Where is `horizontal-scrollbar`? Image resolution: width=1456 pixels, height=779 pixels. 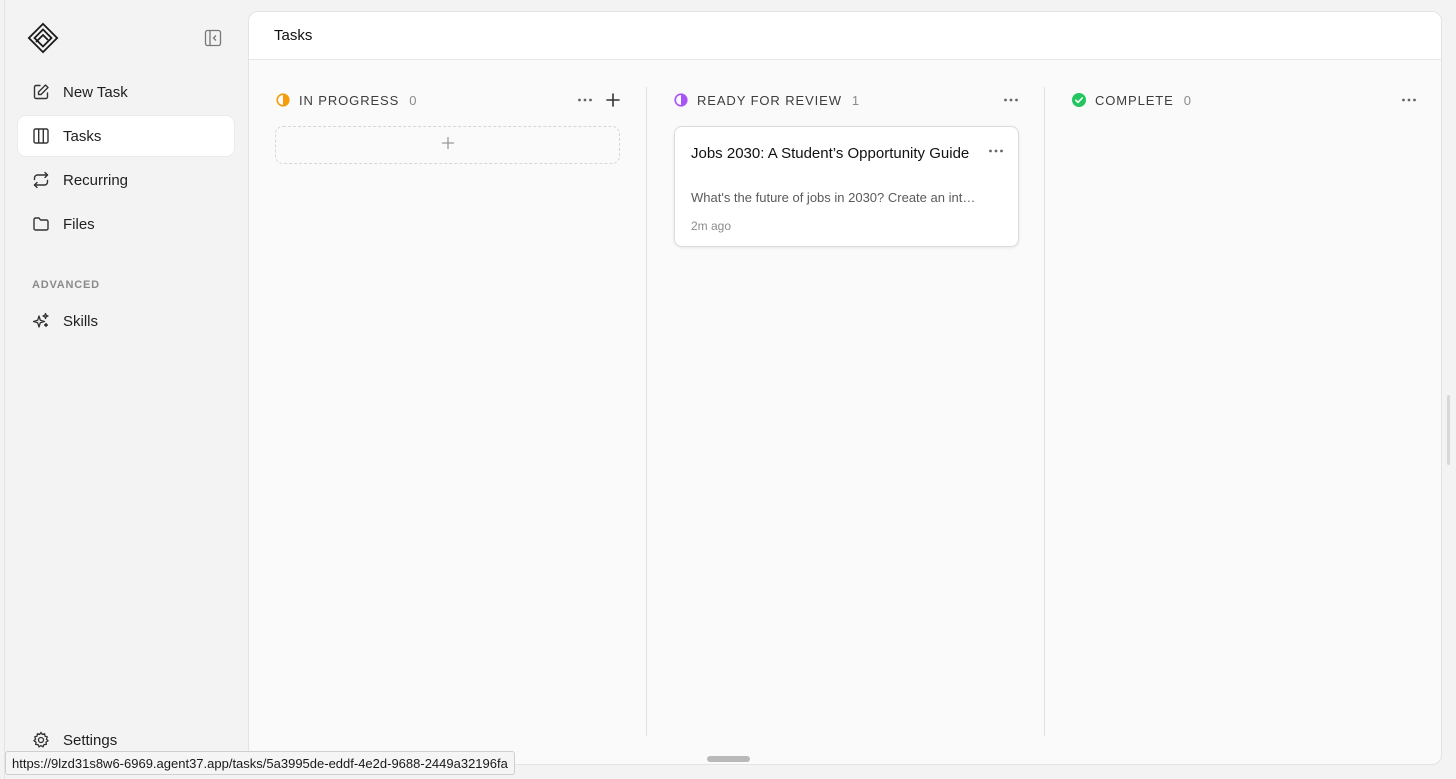
horizontal-scrollbar is located at coordinates (728, 759).